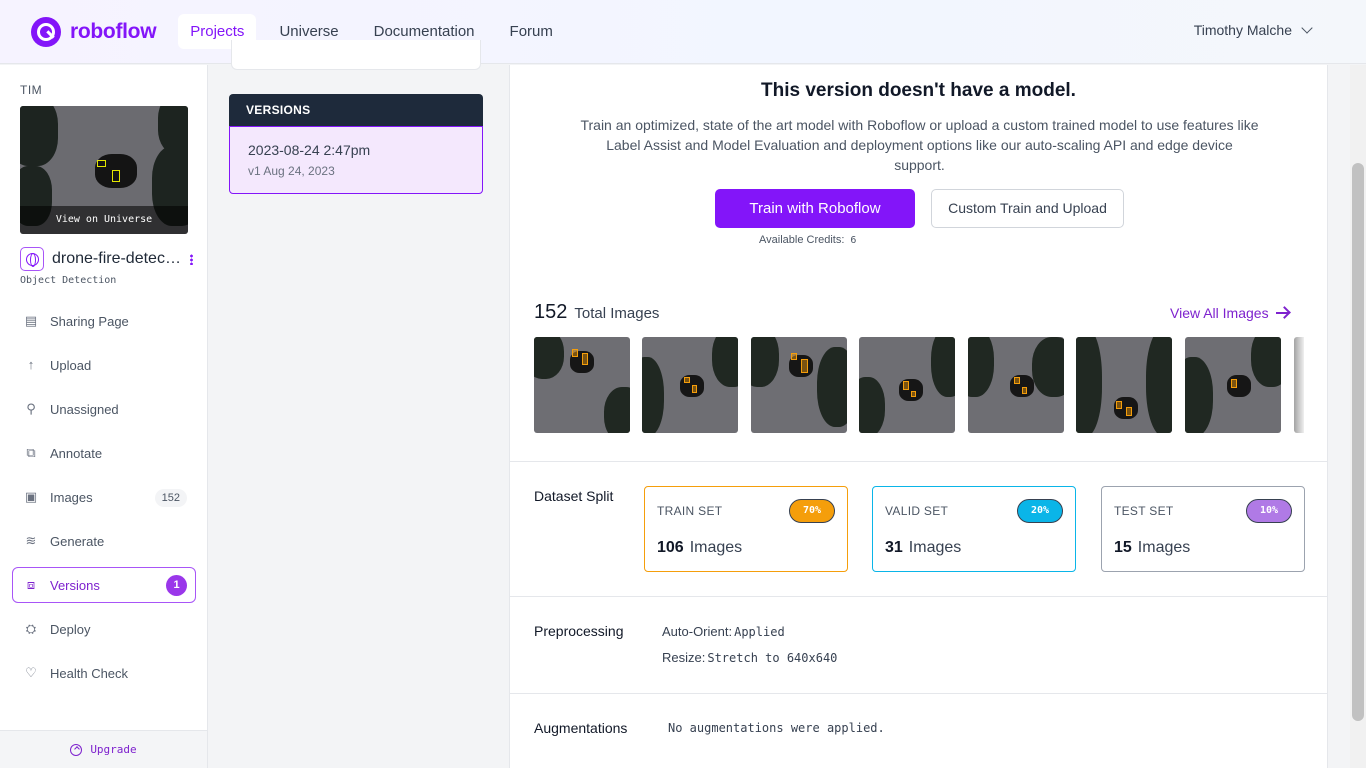 Image resolution: width=1366 pixels, height=768 pixels. I want to click on view-all-label: View All Images, so click(1219, 313).